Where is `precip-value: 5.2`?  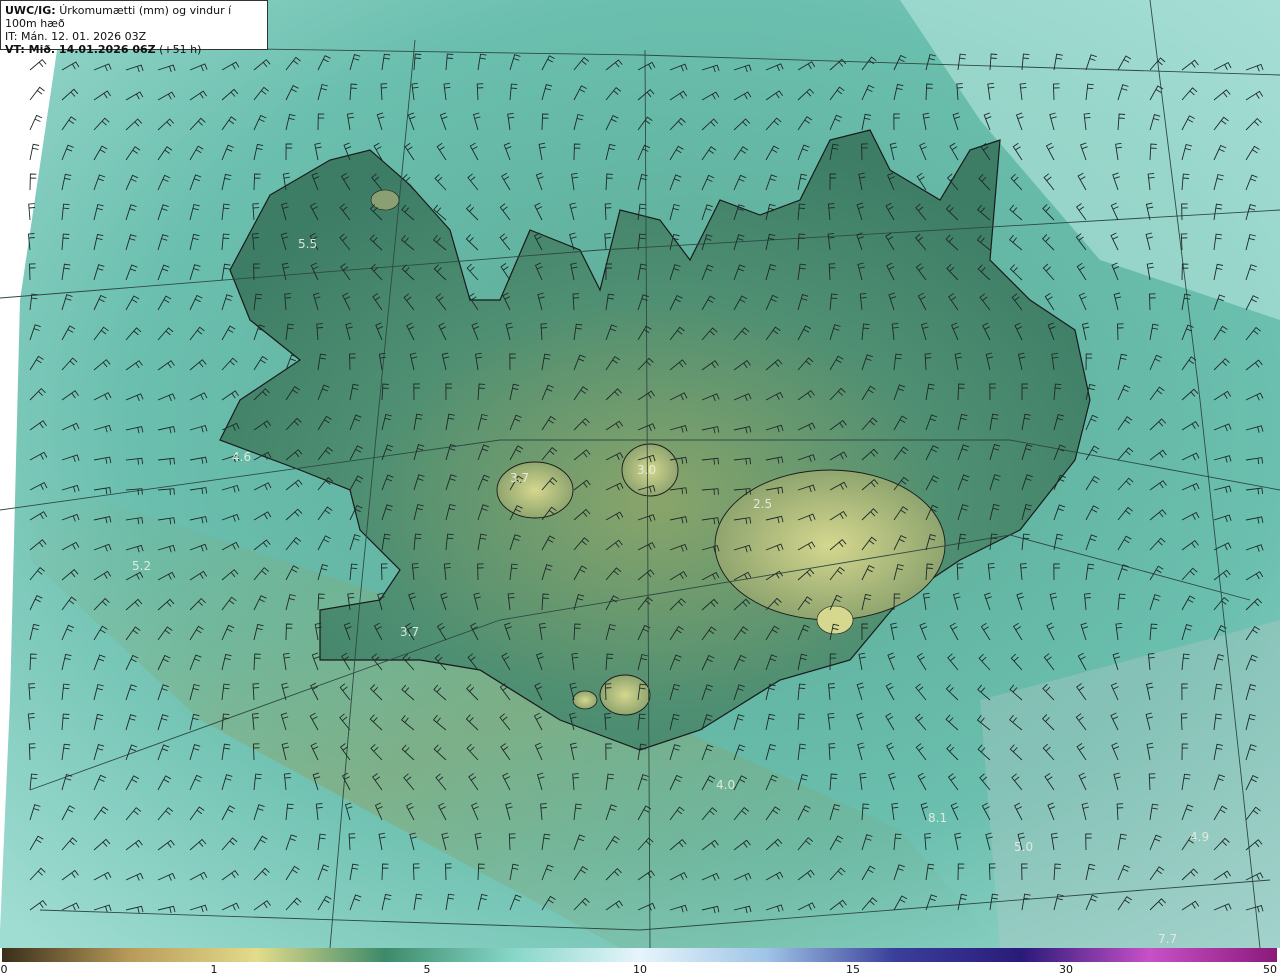 precip-value: 5.2 is located at coordinates (141, 566).